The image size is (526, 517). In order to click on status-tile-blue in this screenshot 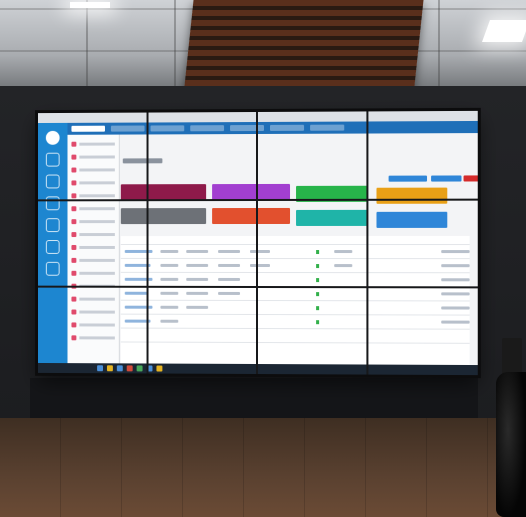, I will do `click(411, 220)`.